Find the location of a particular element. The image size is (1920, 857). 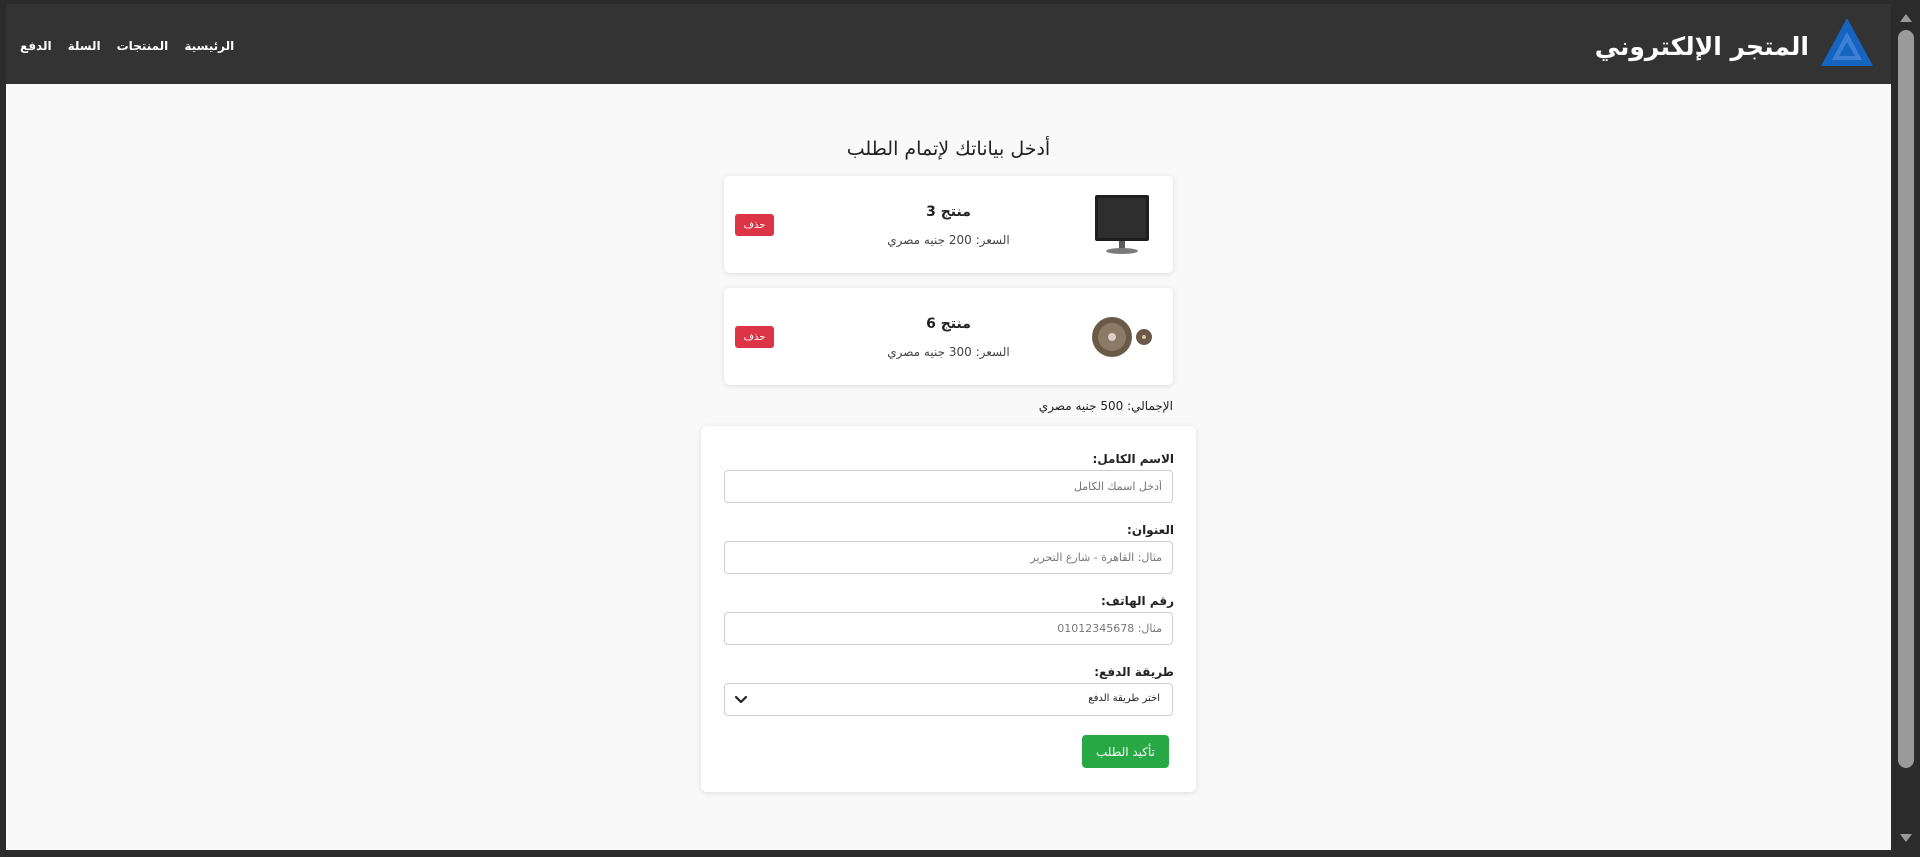

item-price: السعر: 300 جنيه مصري is located at coordinates (948, 352).